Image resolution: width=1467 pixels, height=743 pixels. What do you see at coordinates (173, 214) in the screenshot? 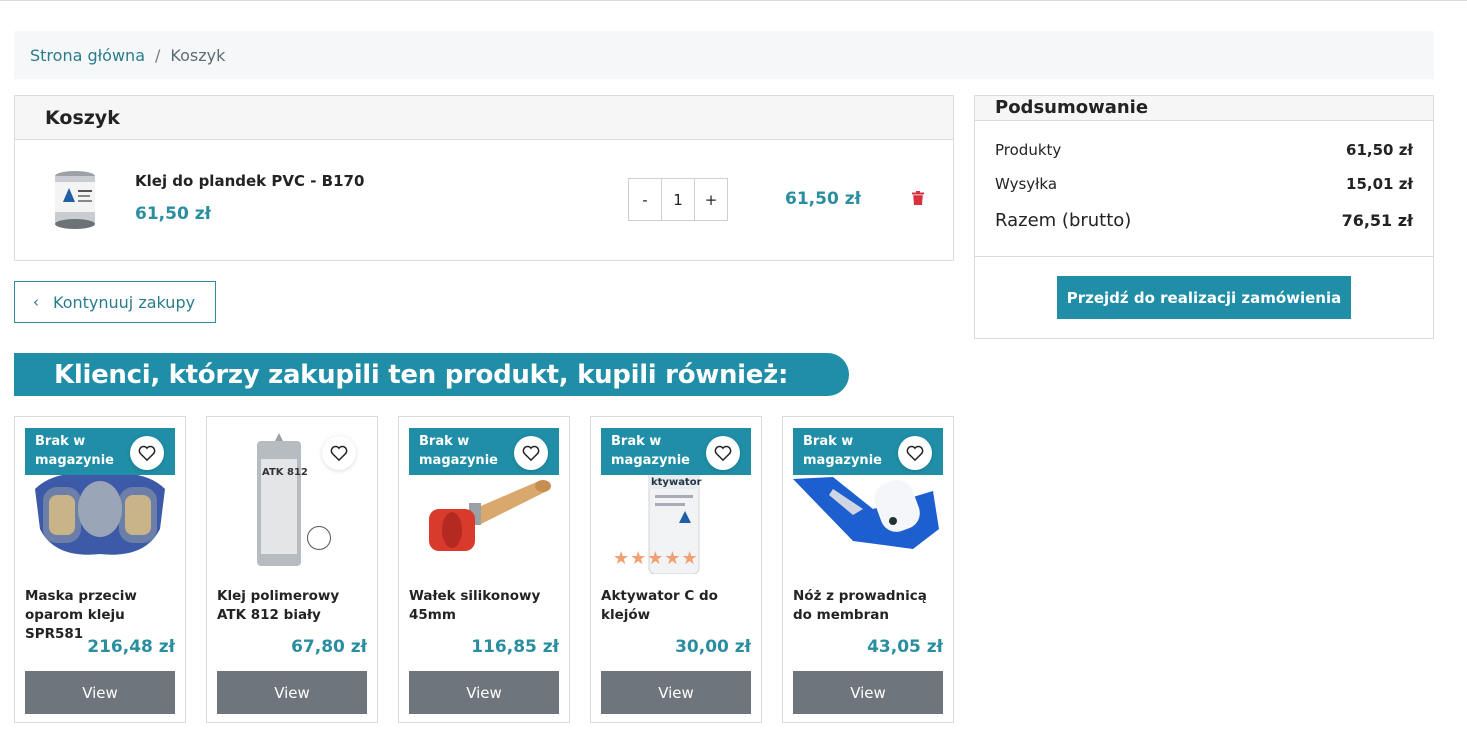
I see `cart-item-unit-price: 61,50 zł` at bounding box center [173, 214].